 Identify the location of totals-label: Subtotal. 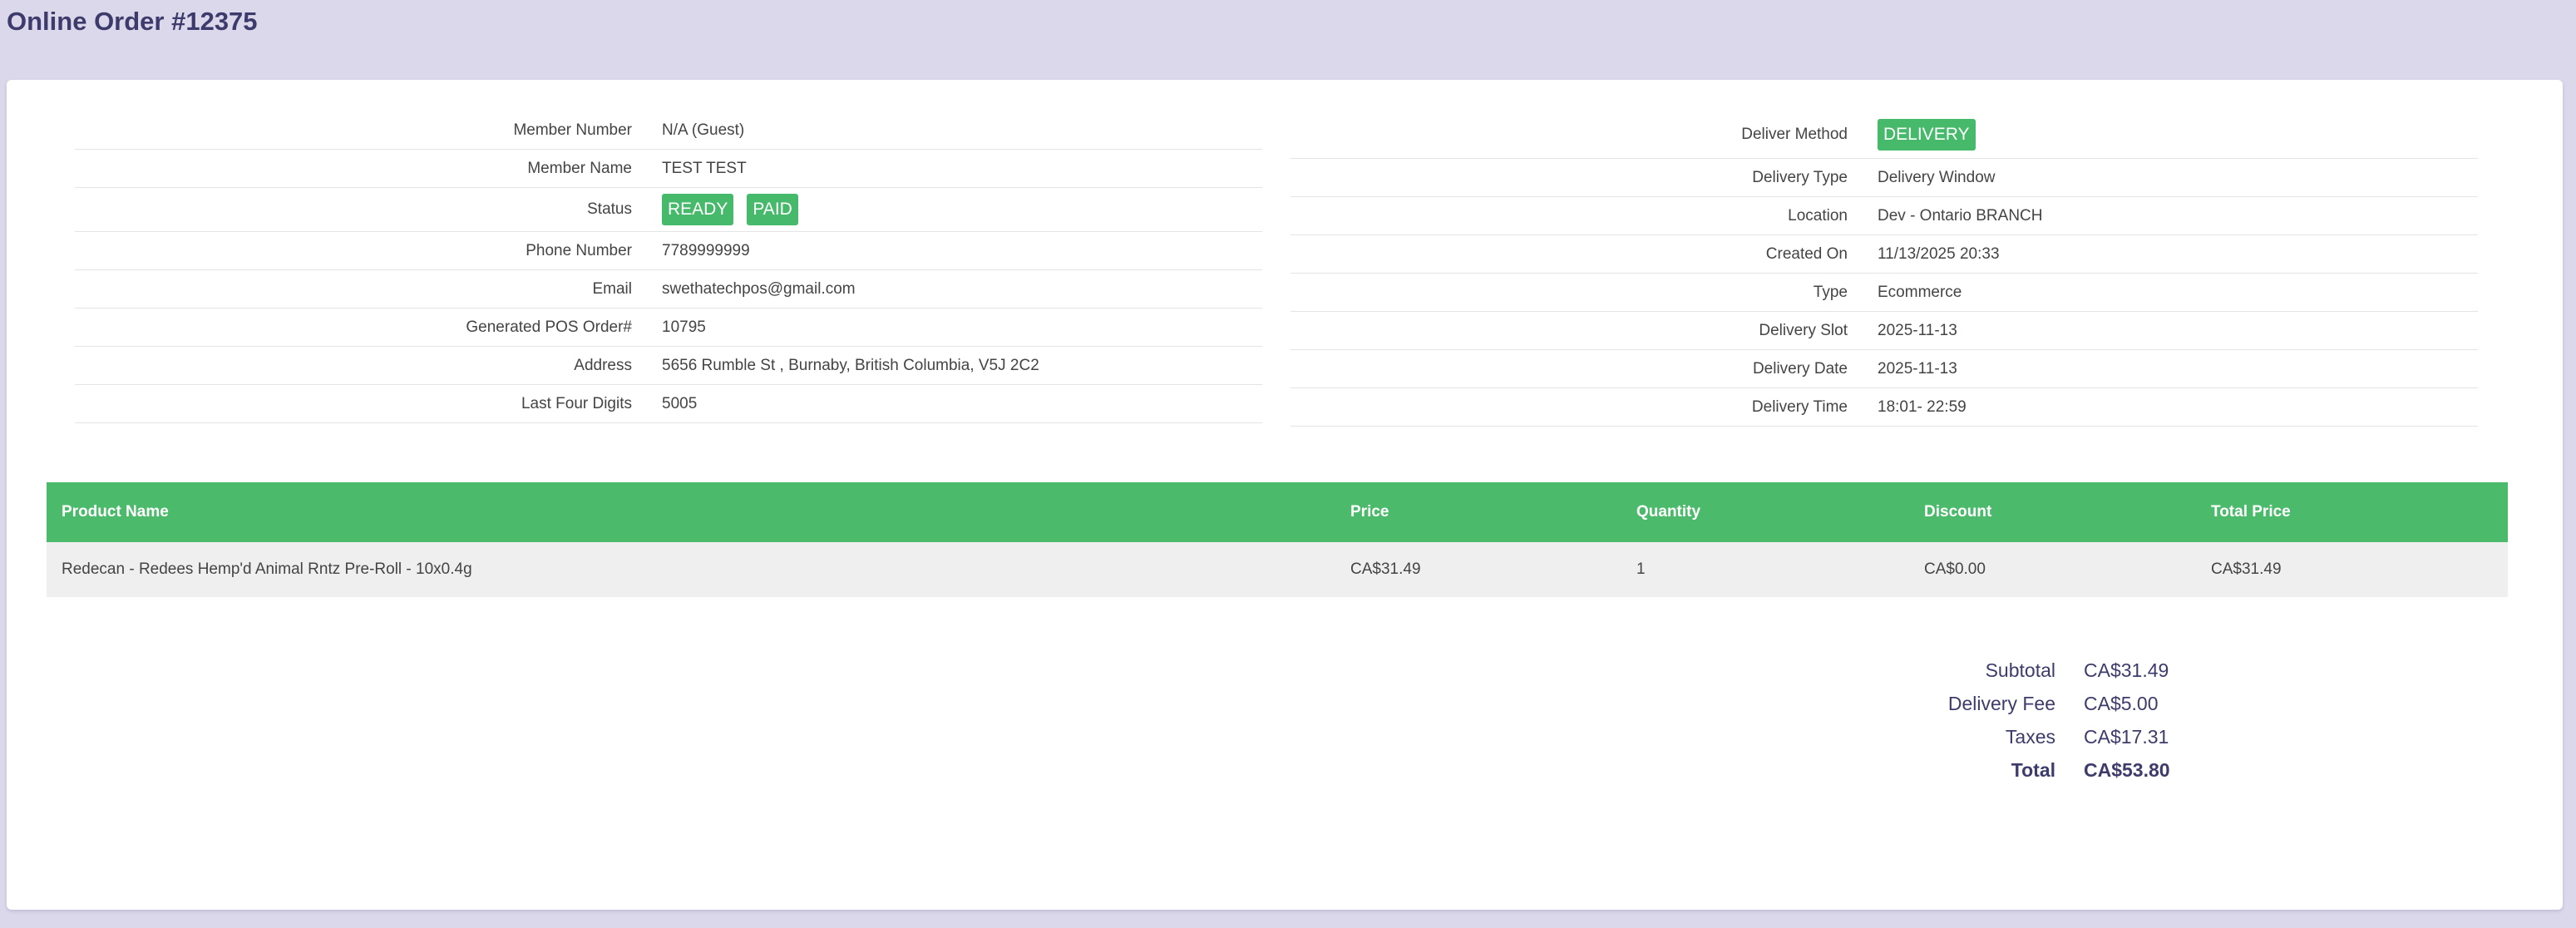
(2020, 670).